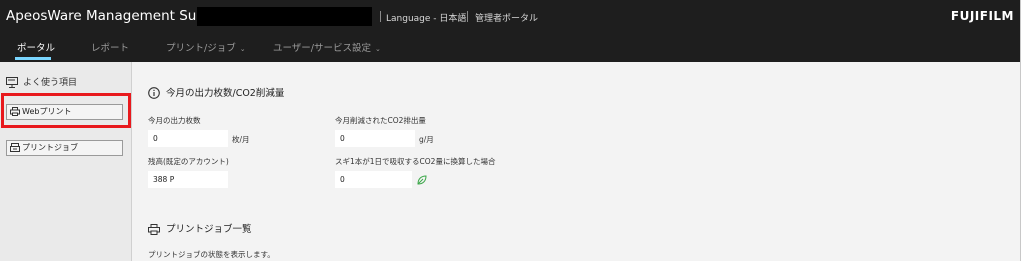 This screenshot has height=261, width=1024. What do you see at coordinates (66, 110) in the screenshot?
I see `highlight-box` at bounding box center [66, 110].